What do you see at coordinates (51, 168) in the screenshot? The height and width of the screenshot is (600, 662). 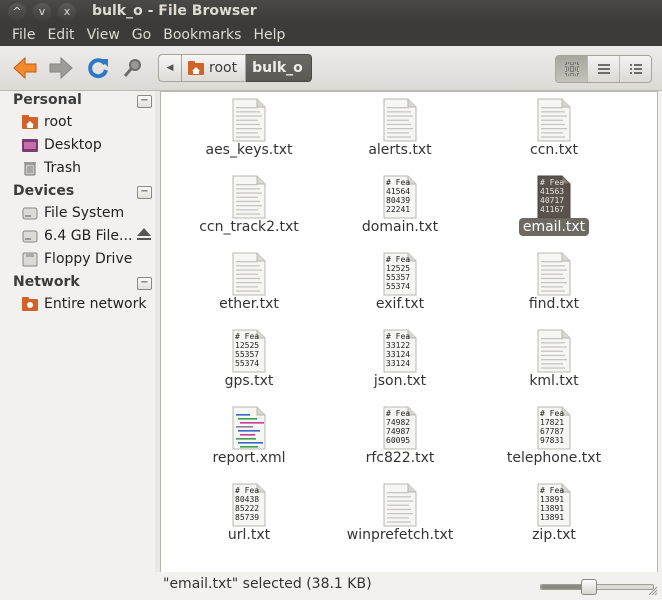 I see `sidebar-item-trash: Trash` at bounding box center [51, 168].